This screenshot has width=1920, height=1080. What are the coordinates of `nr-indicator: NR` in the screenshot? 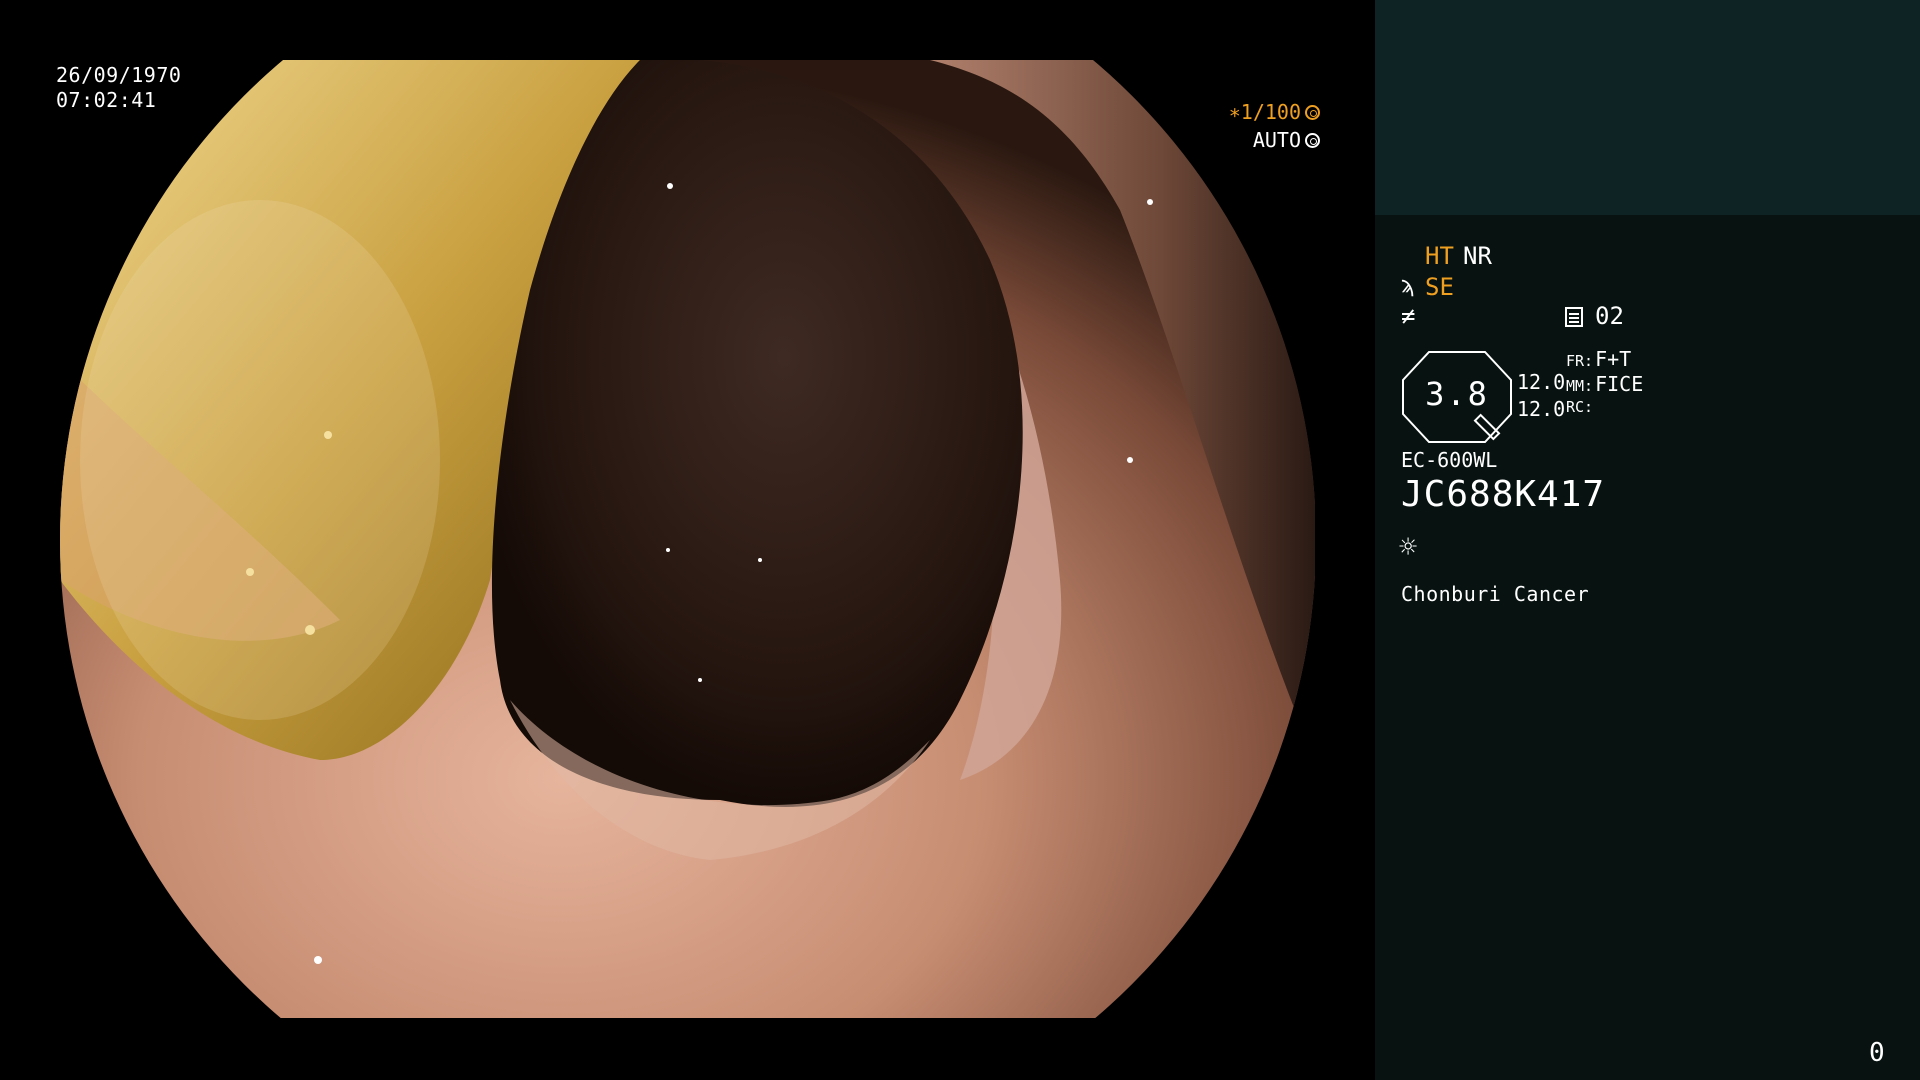 It's located at (1477, 256).